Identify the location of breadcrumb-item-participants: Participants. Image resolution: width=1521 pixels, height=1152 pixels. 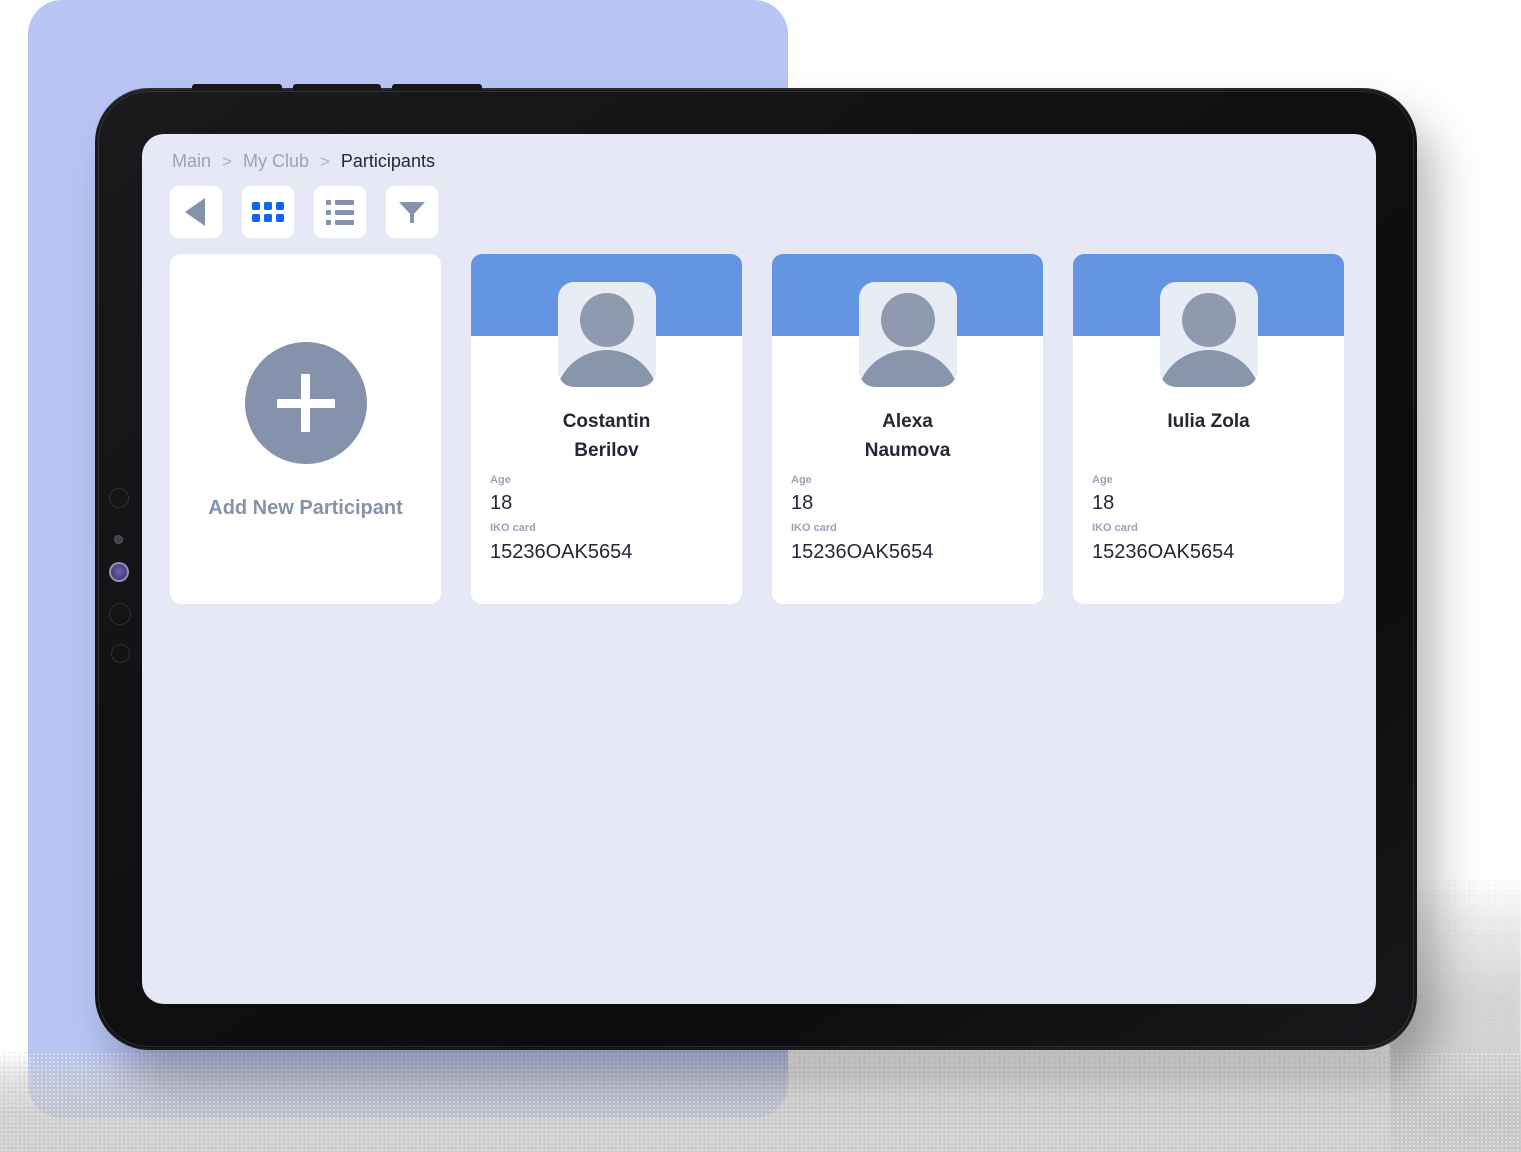
(387, 161).